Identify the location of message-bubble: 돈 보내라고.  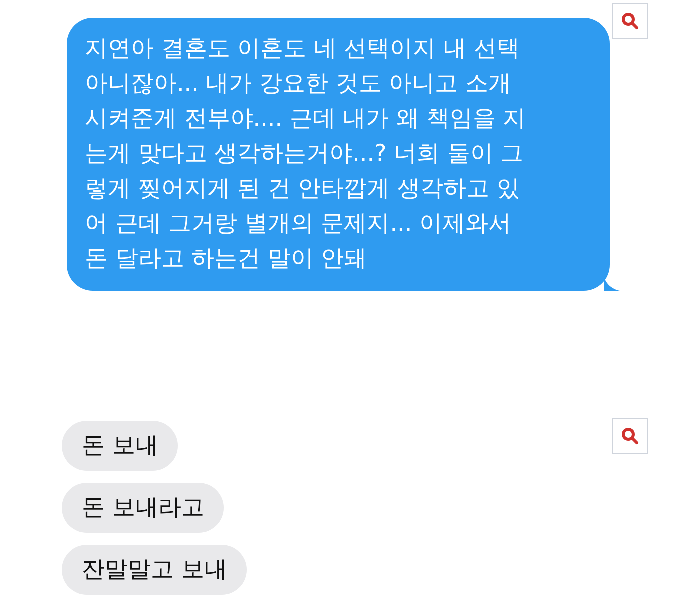
(143, 508).